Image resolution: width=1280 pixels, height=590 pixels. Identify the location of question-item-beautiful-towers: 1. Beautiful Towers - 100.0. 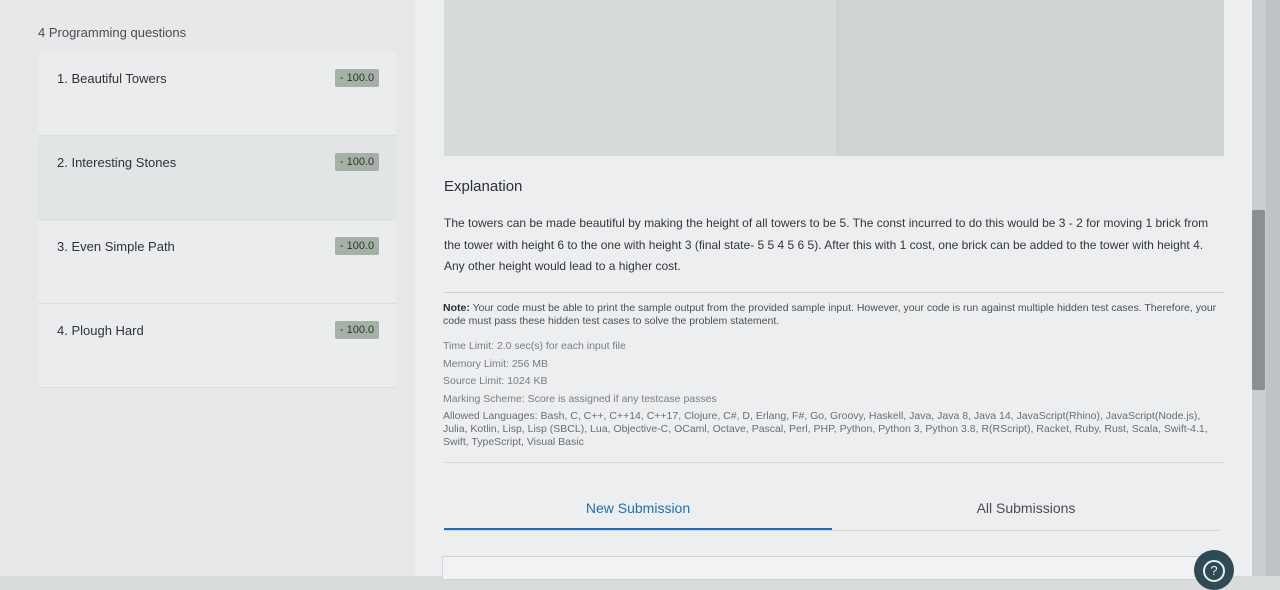
(217, 94).